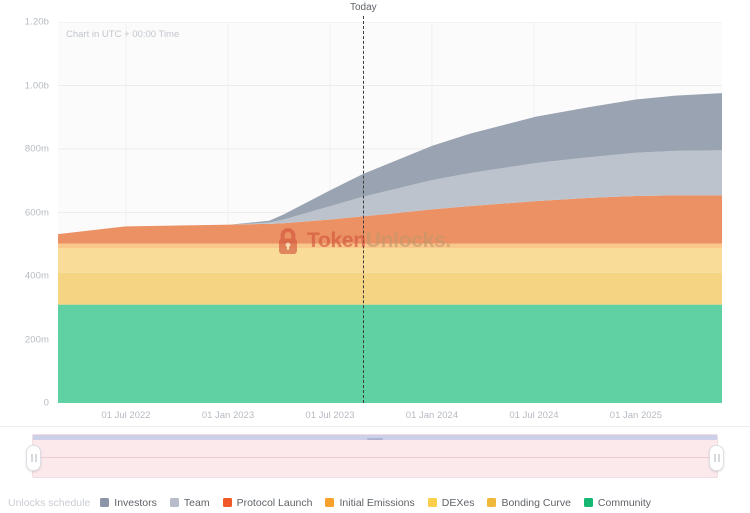 The image size is (750, 513). I want to click on range-handle-right, so click(716, 458).